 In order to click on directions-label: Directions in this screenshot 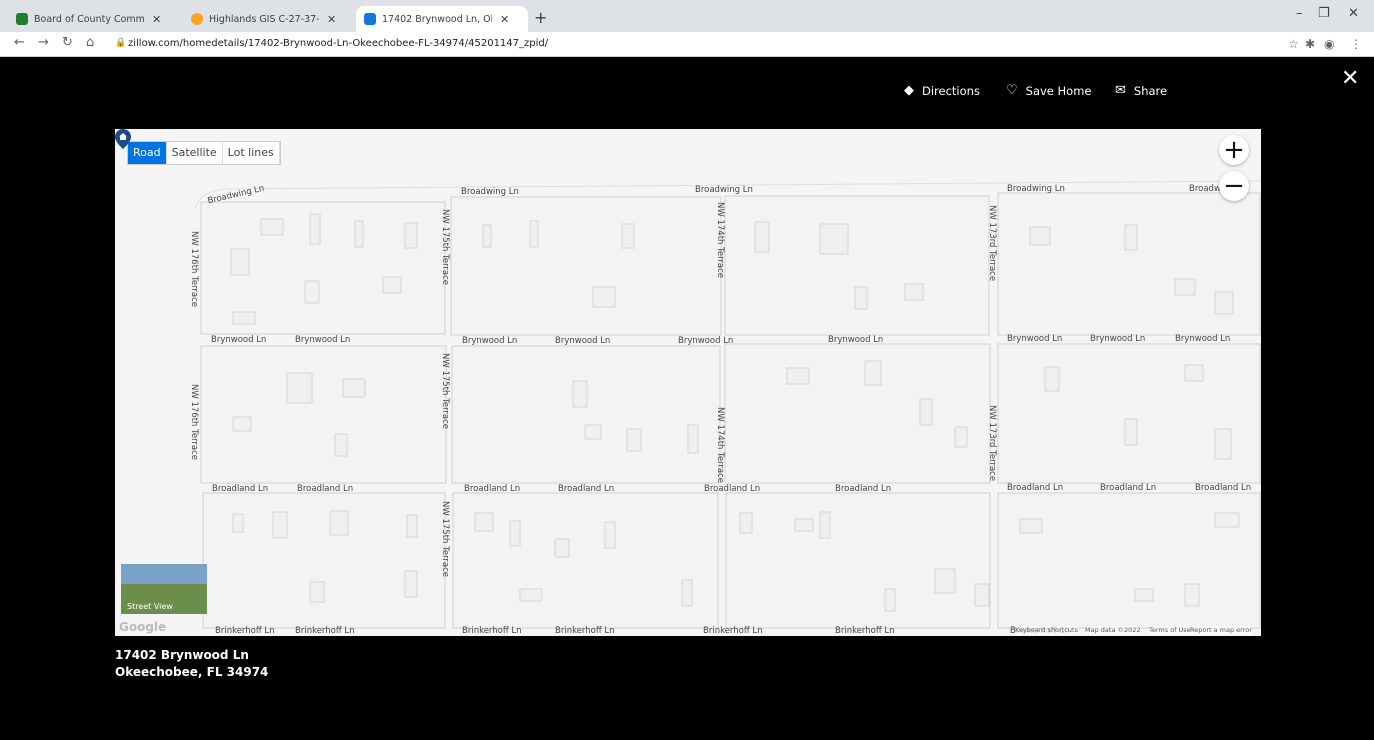, I will do `click(951, 90)`.